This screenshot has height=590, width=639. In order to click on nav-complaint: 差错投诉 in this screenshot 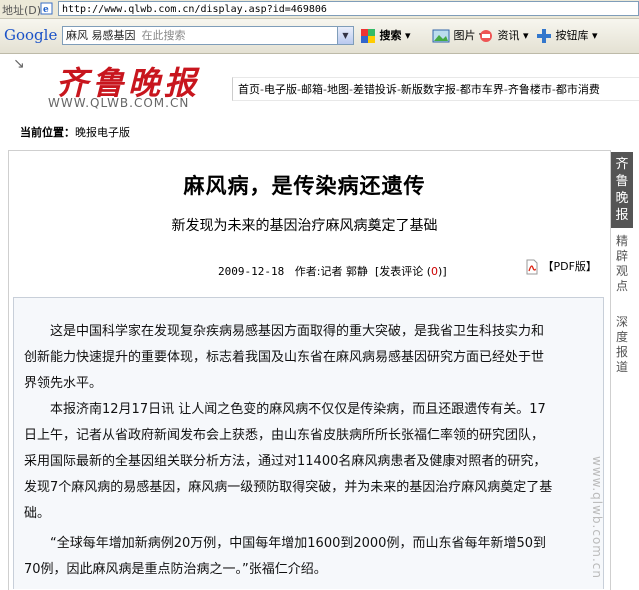, I will do `click(375, 89)`.